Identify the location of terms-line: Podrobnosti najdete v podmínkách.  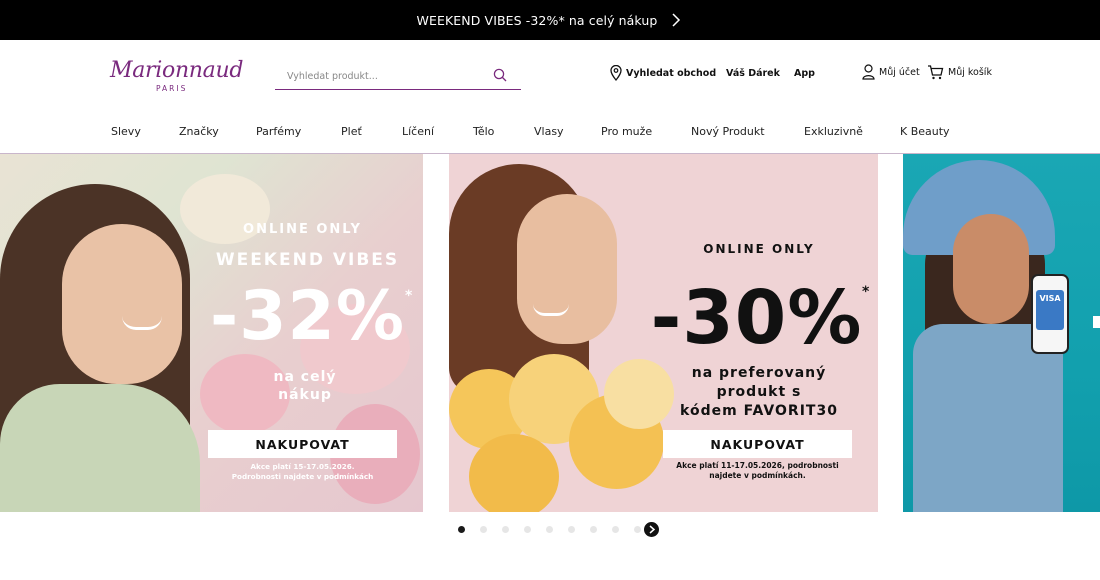
(302, 476).